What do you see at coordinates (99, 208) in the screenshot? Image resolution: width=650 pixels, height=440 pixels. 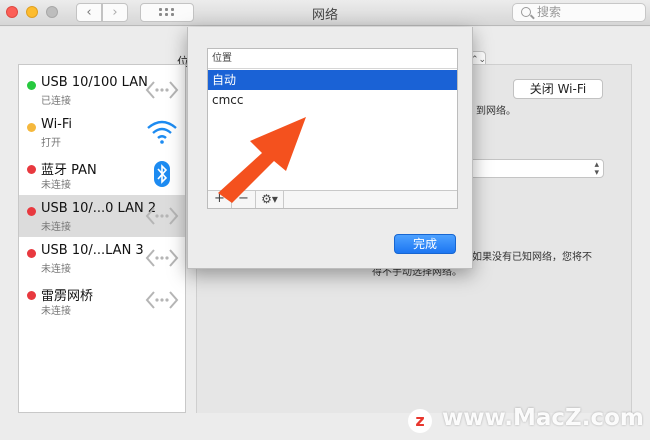 I see `service-name: USB 10/...0 LAN 2` at bounding box center [99, 208].